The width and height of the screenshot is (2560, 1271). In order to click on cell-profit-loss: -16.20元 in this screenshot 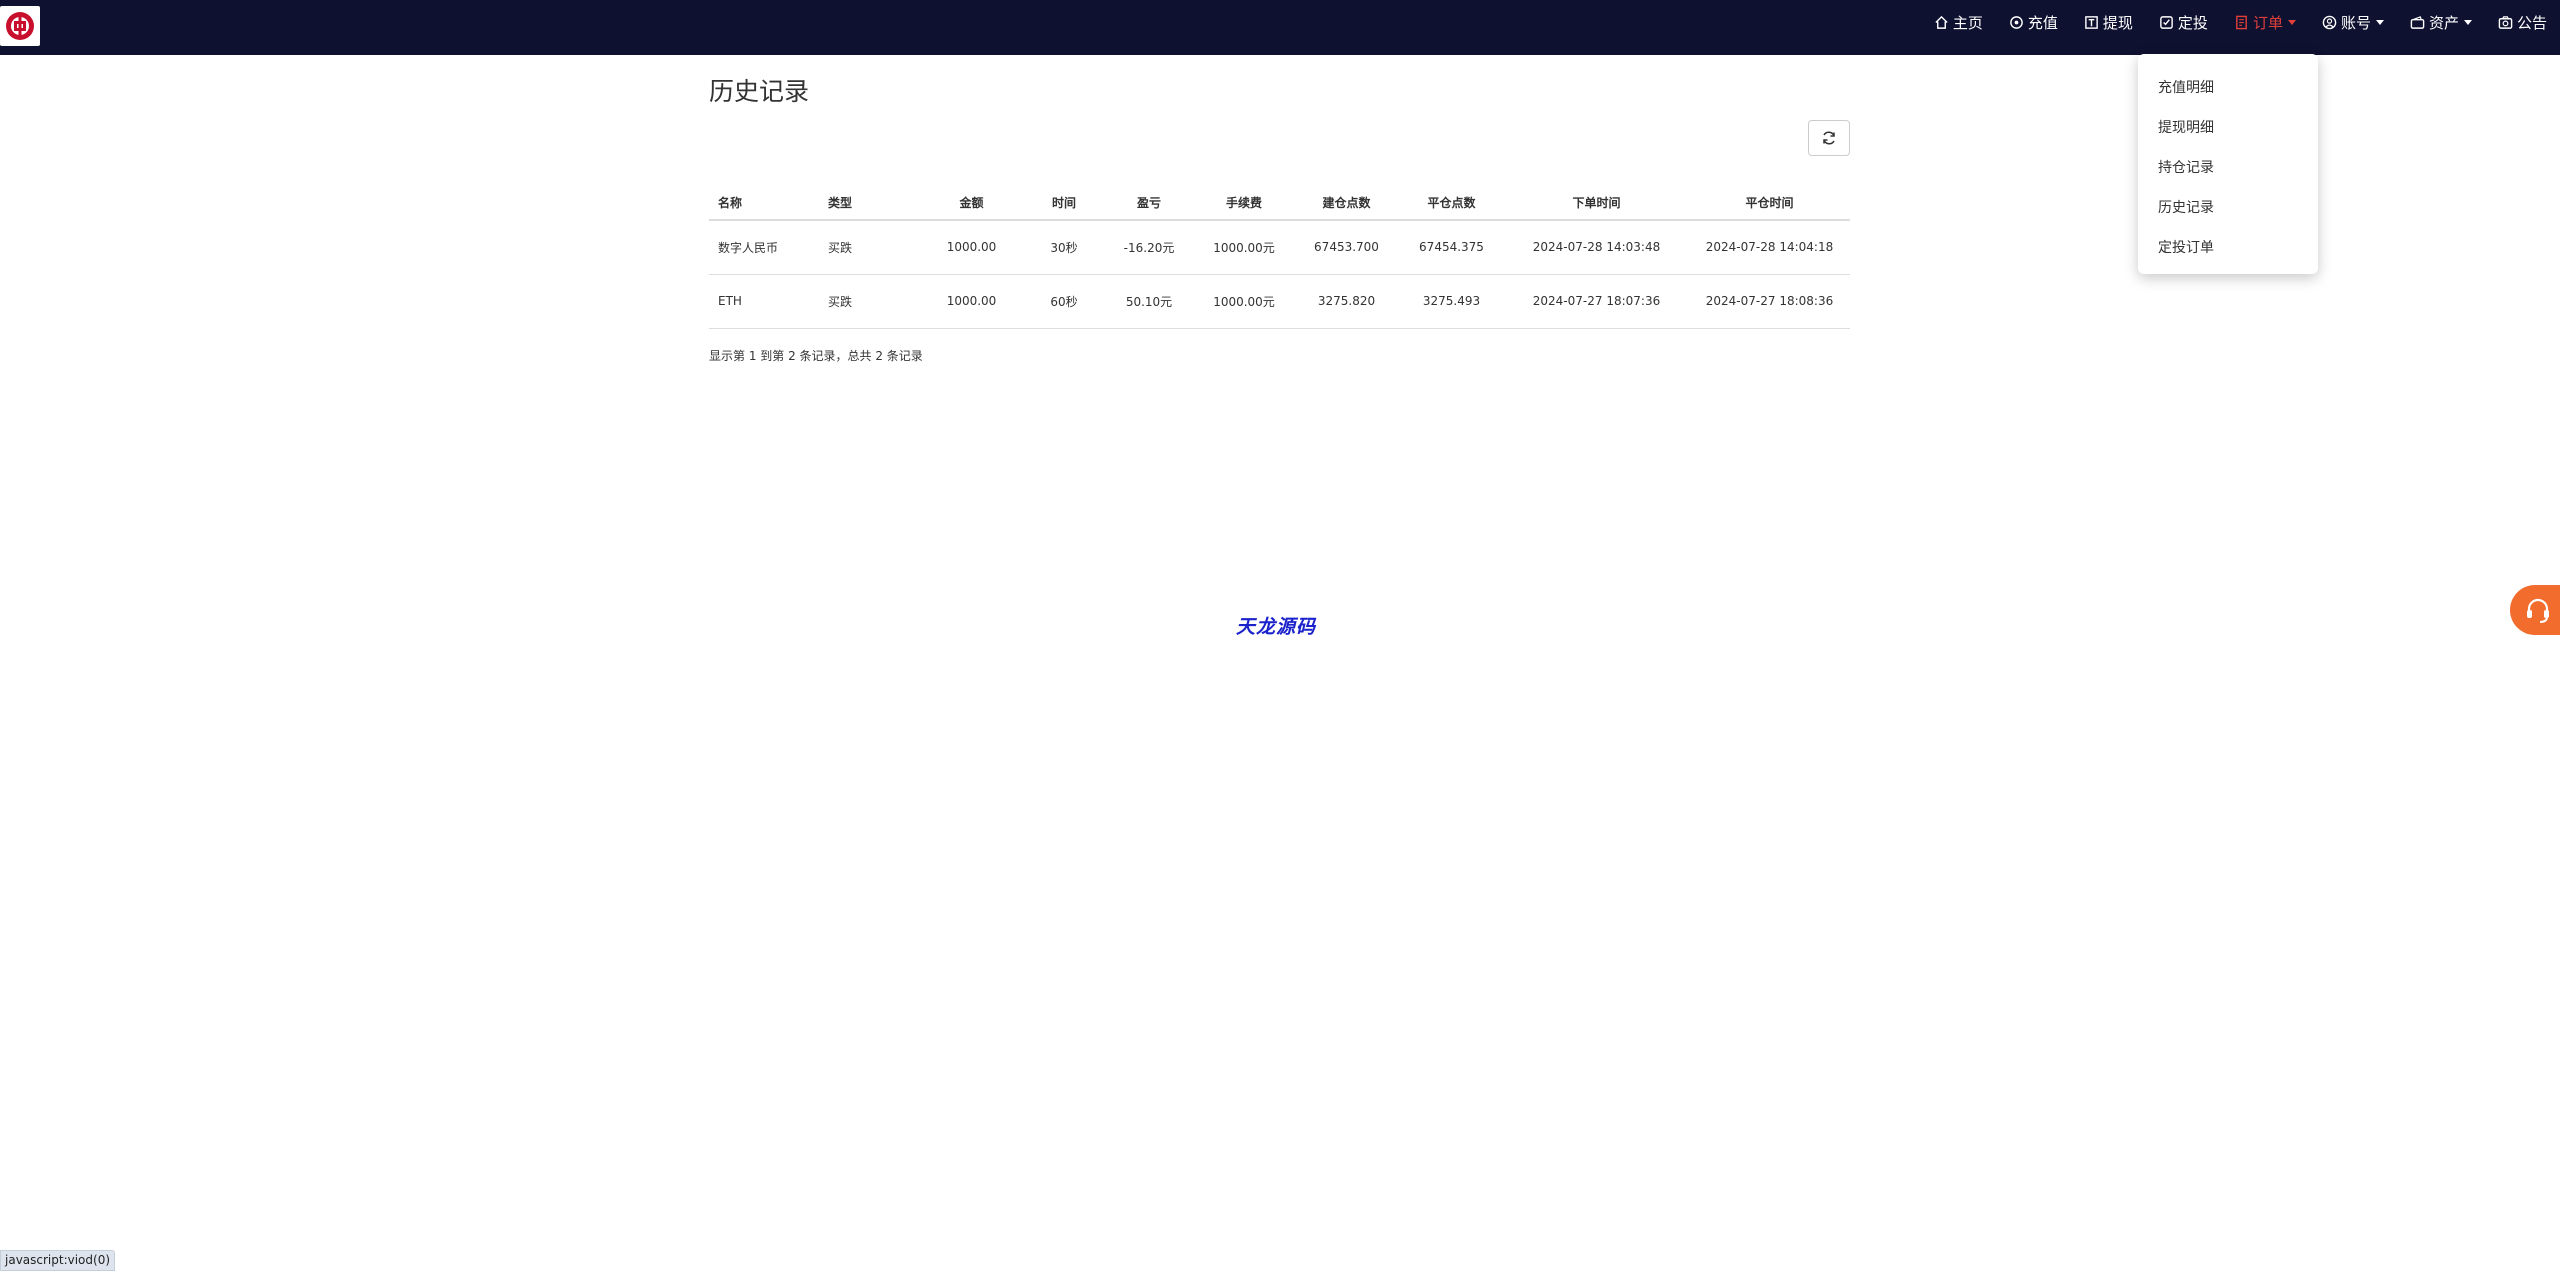, I will do `click(1149, 247)`.